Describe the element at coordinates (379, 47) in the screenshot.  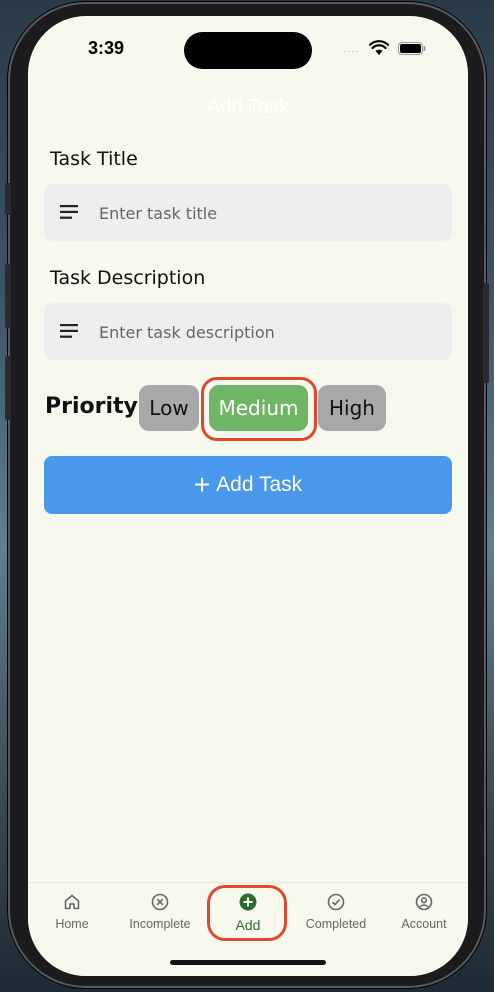
I see `wifi-icon` at that location.